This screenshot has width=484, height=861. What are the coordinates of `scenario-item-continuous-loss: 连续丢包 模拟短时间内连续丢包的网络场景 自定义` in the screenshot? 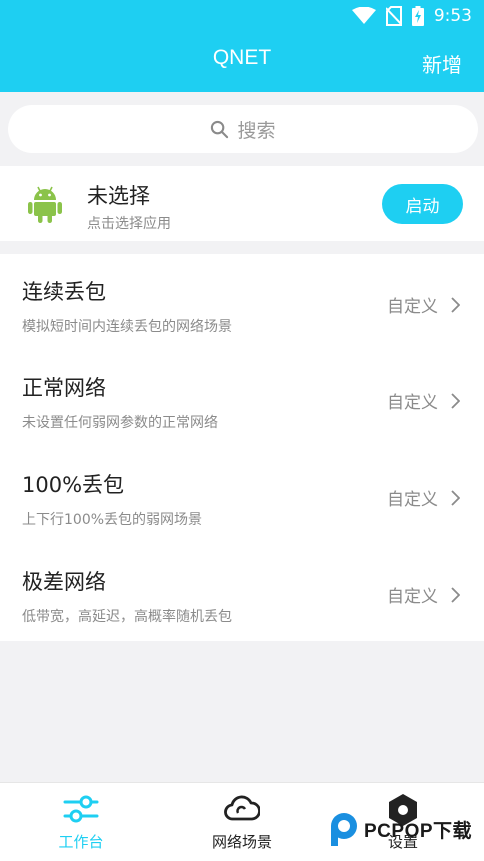 It's located at (242, 302).